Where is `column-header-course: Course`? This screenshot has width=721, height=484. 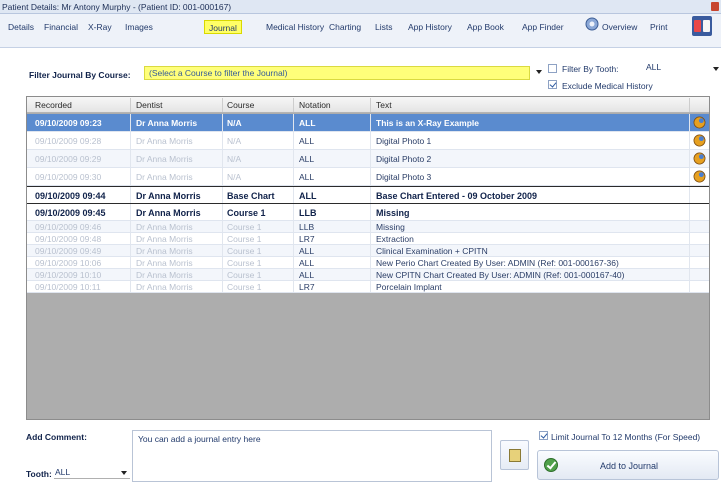
column-header-course: Course is located at coordinates (240, 105).